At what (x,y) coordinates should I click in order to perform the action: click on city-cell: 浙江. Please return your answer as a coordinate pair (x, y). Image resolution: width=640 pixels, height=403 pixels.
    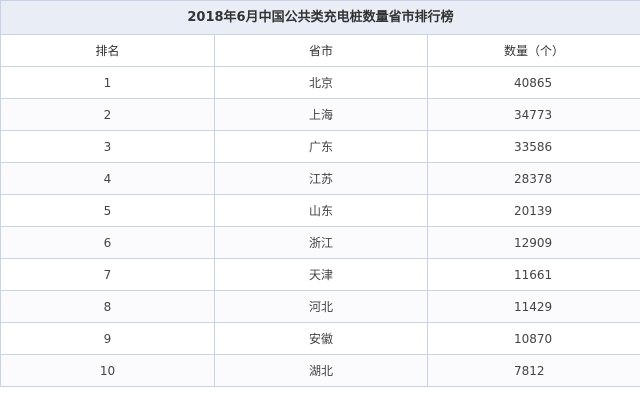
    Looking at the image, I should click on (321, 242).